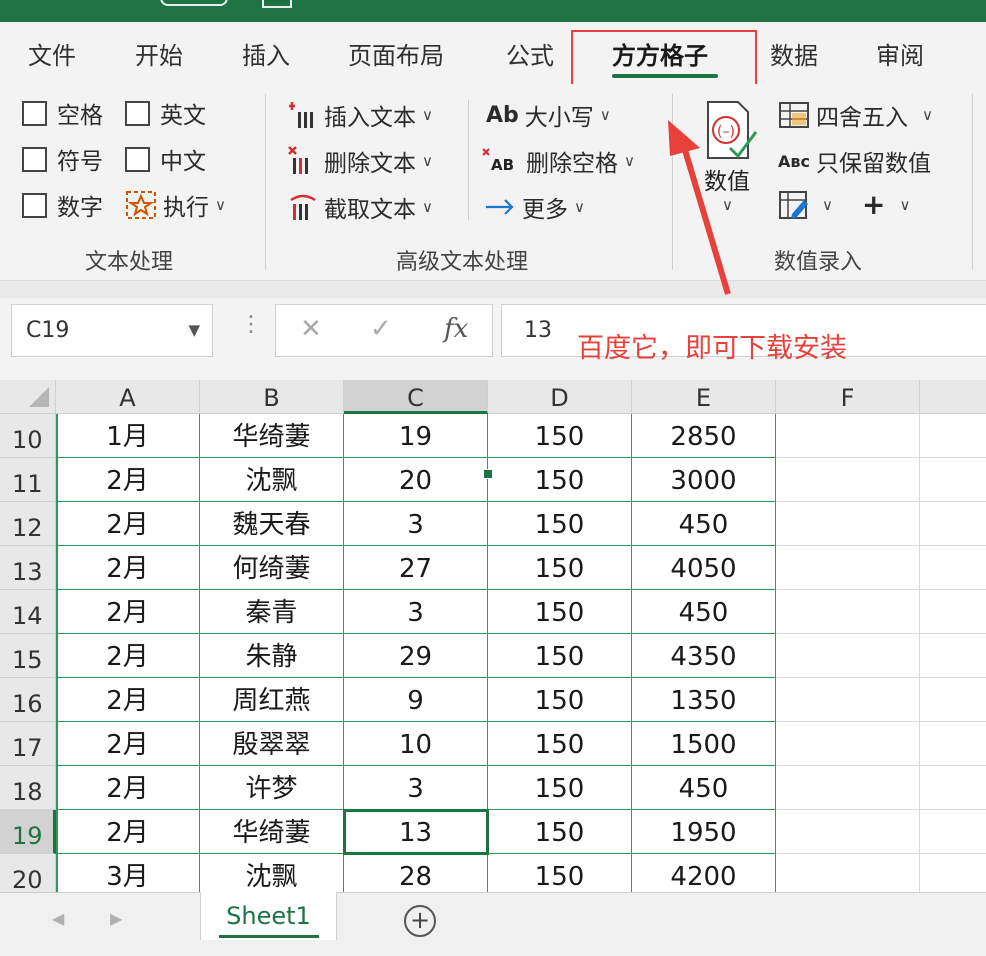 The width and height of the screenshot is (986, 956). Describe the element at coordinates (848, 397) in the screenshot. I see `column-header-f: F` at that location.